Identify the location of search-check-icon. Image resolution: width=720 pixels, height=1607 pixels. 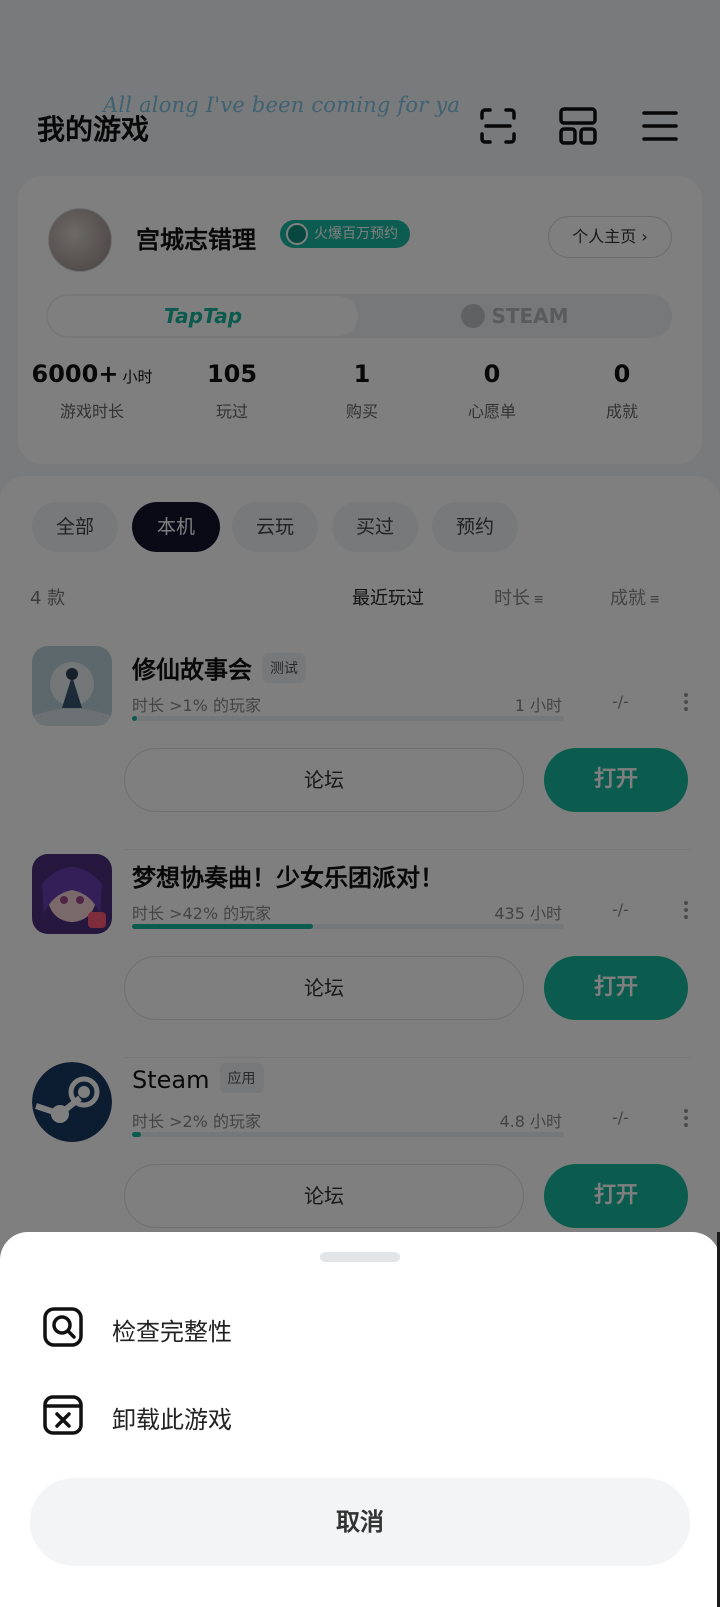
(63, 1327).